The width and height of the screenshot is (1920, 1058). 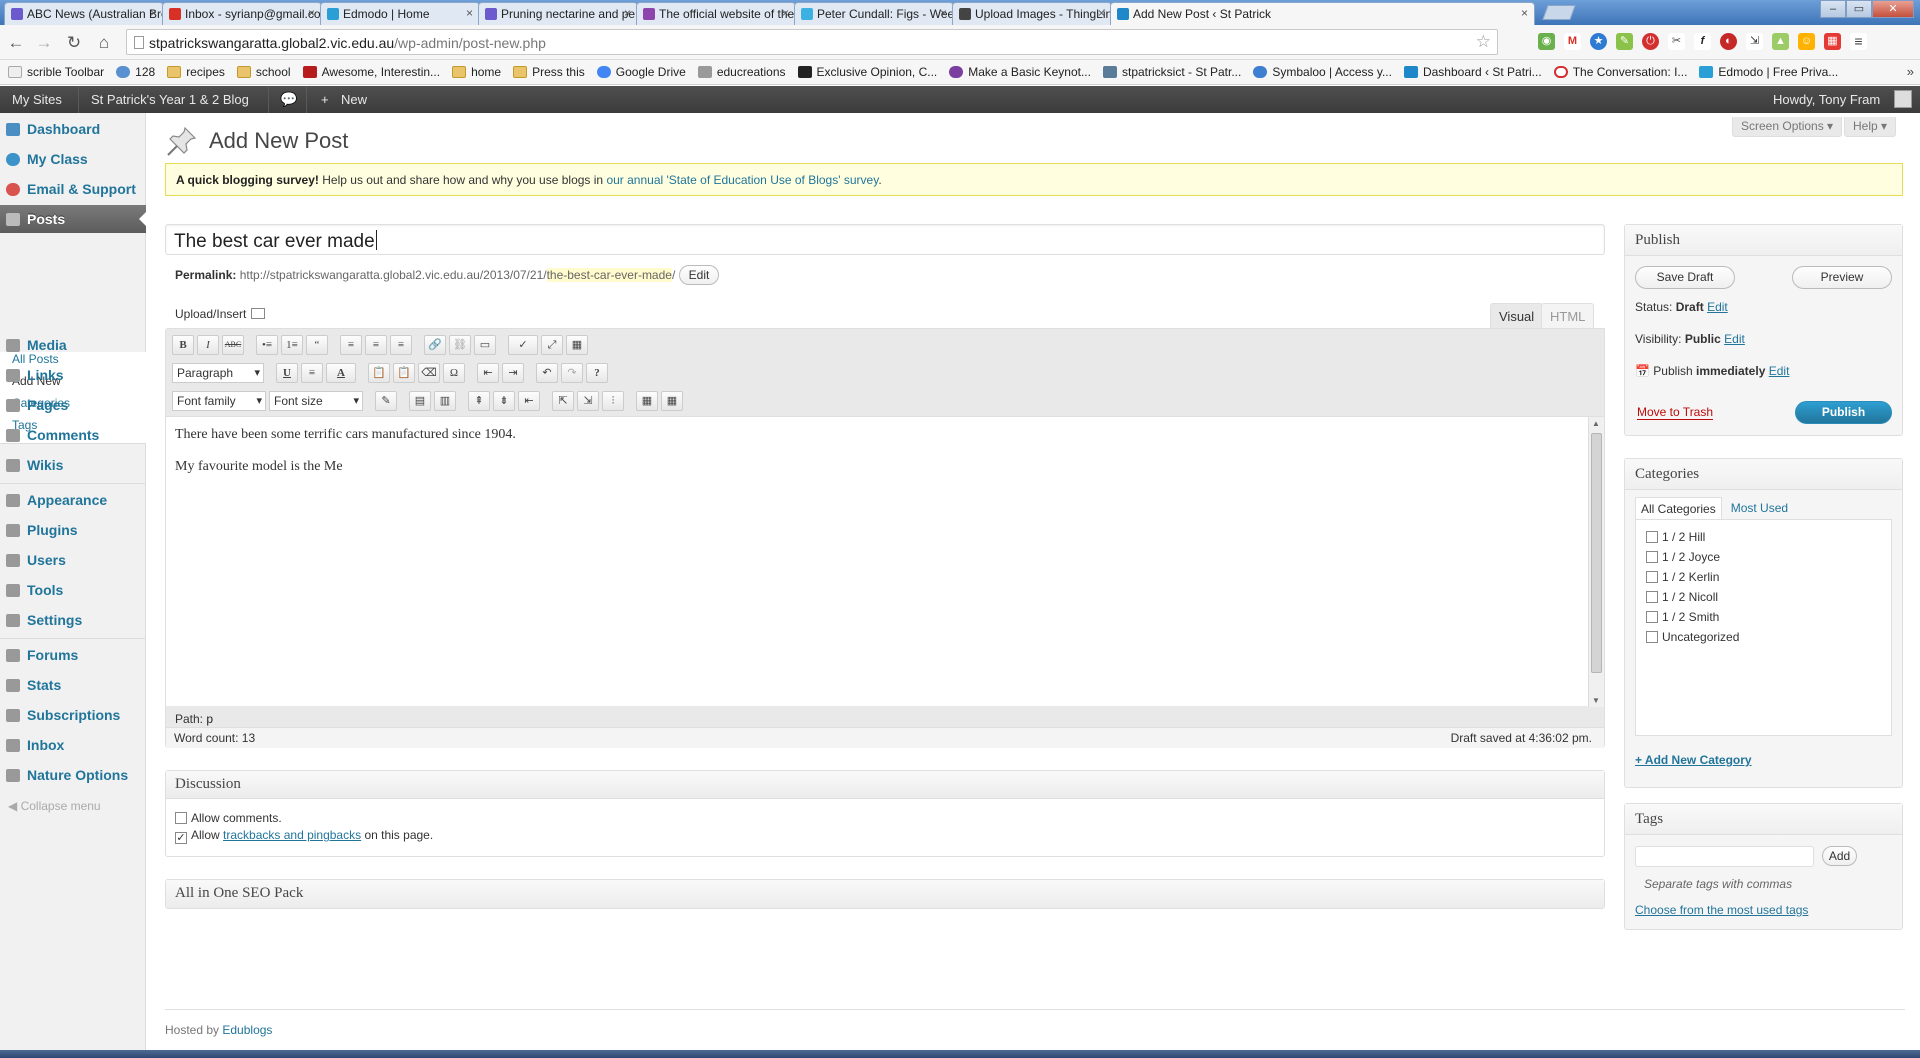 I want to click on move-to-trash-link: Move to Trash, so click(x=1675, y=412).